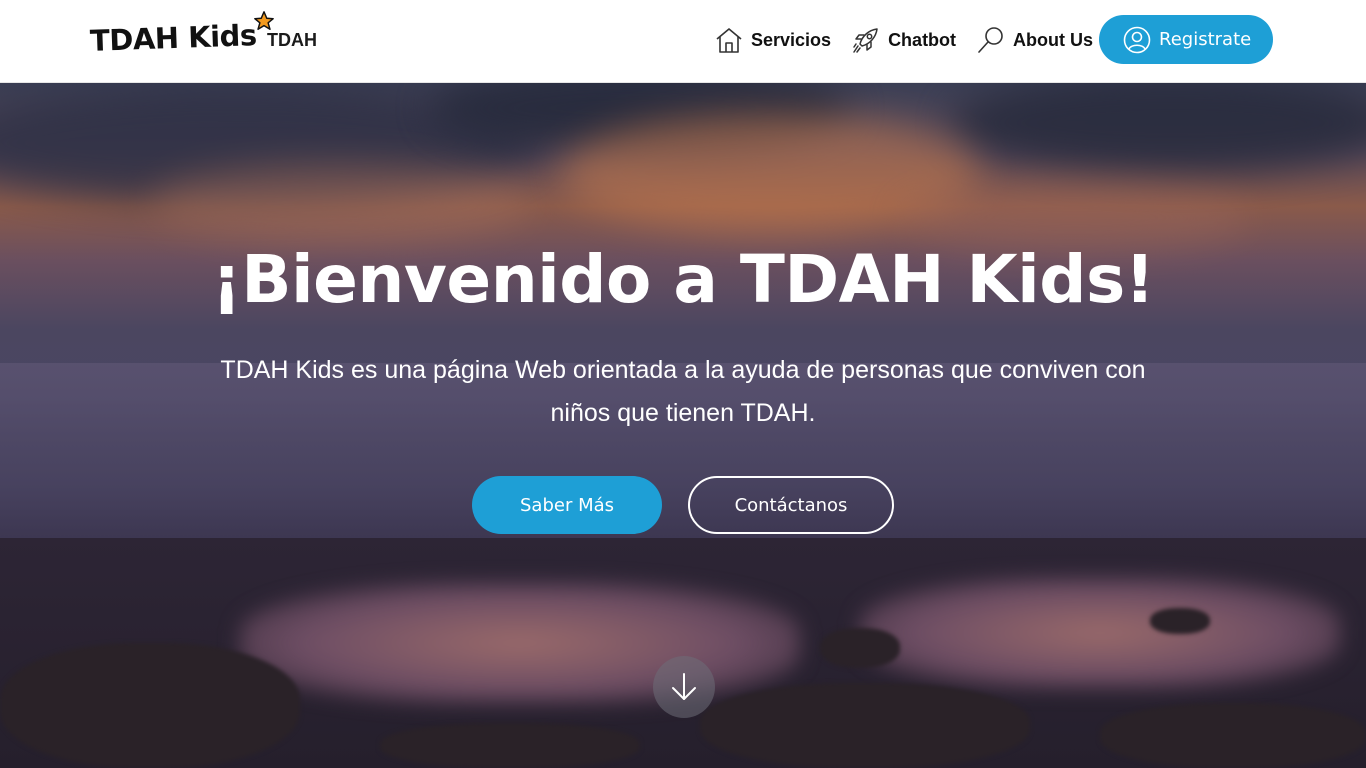  I want to click on search-icon, so click(991, 40).